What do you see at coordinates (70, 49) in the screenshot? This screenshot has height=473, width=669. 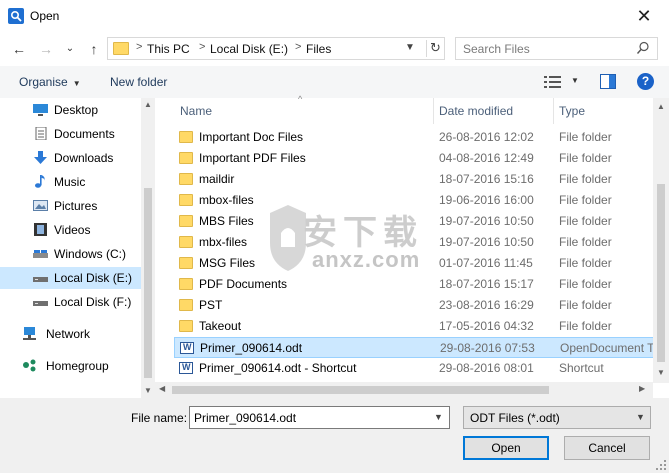 I see `recent-locations-button: ⌄` at bounding box center [70, 49].